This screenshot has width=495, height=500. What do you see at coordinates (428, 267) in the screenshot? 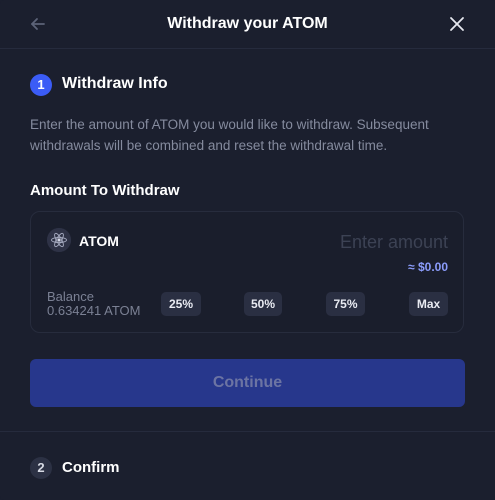
I see `usd-value: ≈ $0.00` at bounding box center [428, 267].